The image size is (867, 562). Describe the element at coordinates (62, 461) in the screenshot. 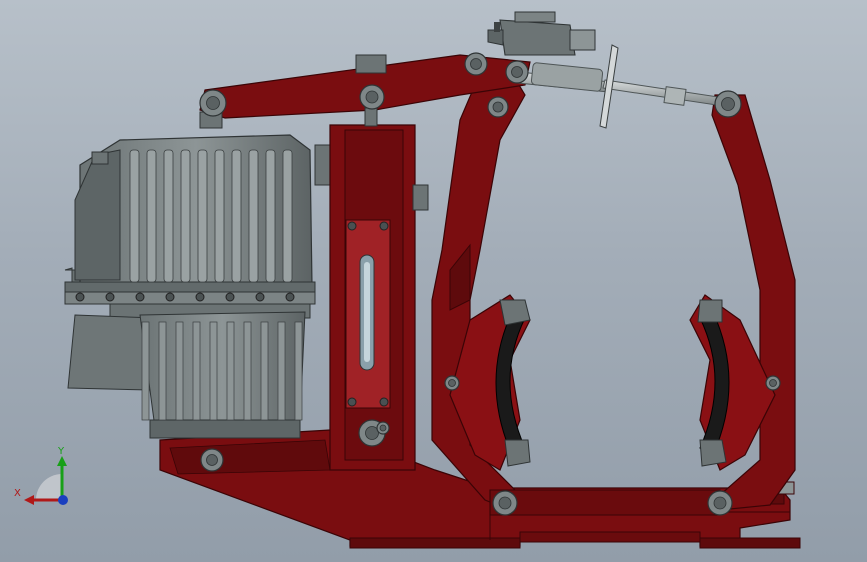

I see `y-axis-arrow-icon` at that location.